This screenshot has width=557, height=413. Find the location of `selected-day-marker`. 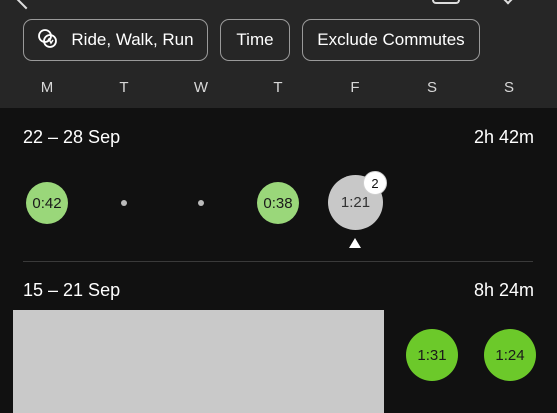

selected-day-marker is located at coordinates (355, 243).